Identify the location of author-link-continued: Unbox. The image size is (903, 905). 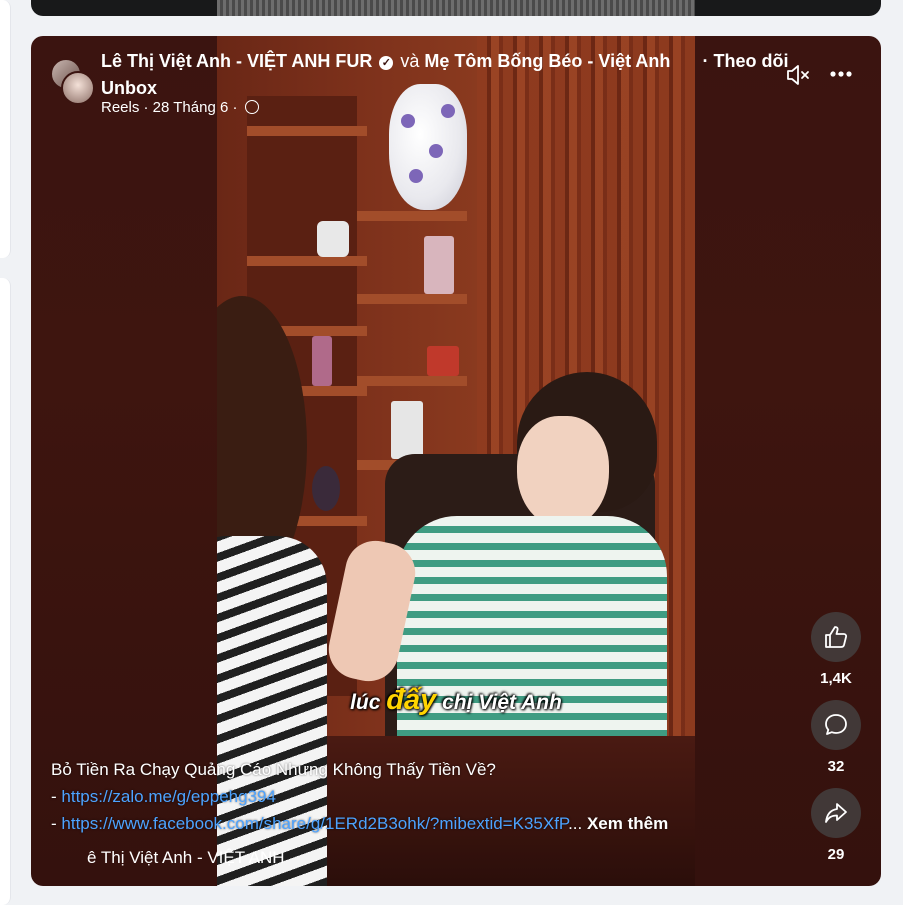
(129, 88).